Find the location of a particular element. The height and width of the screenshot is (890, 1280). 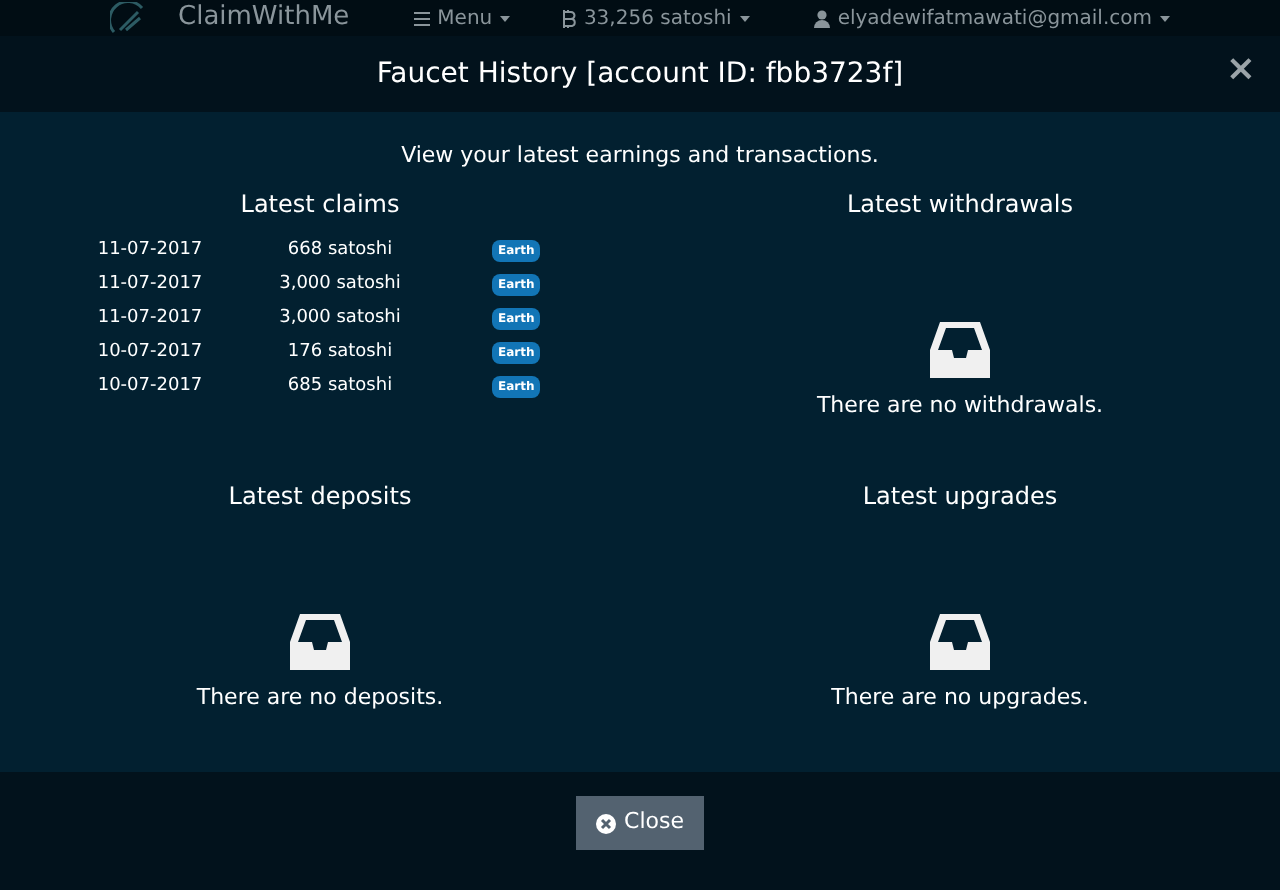

claim-amount: 176 satoshi is located at coordinates (340, 352).